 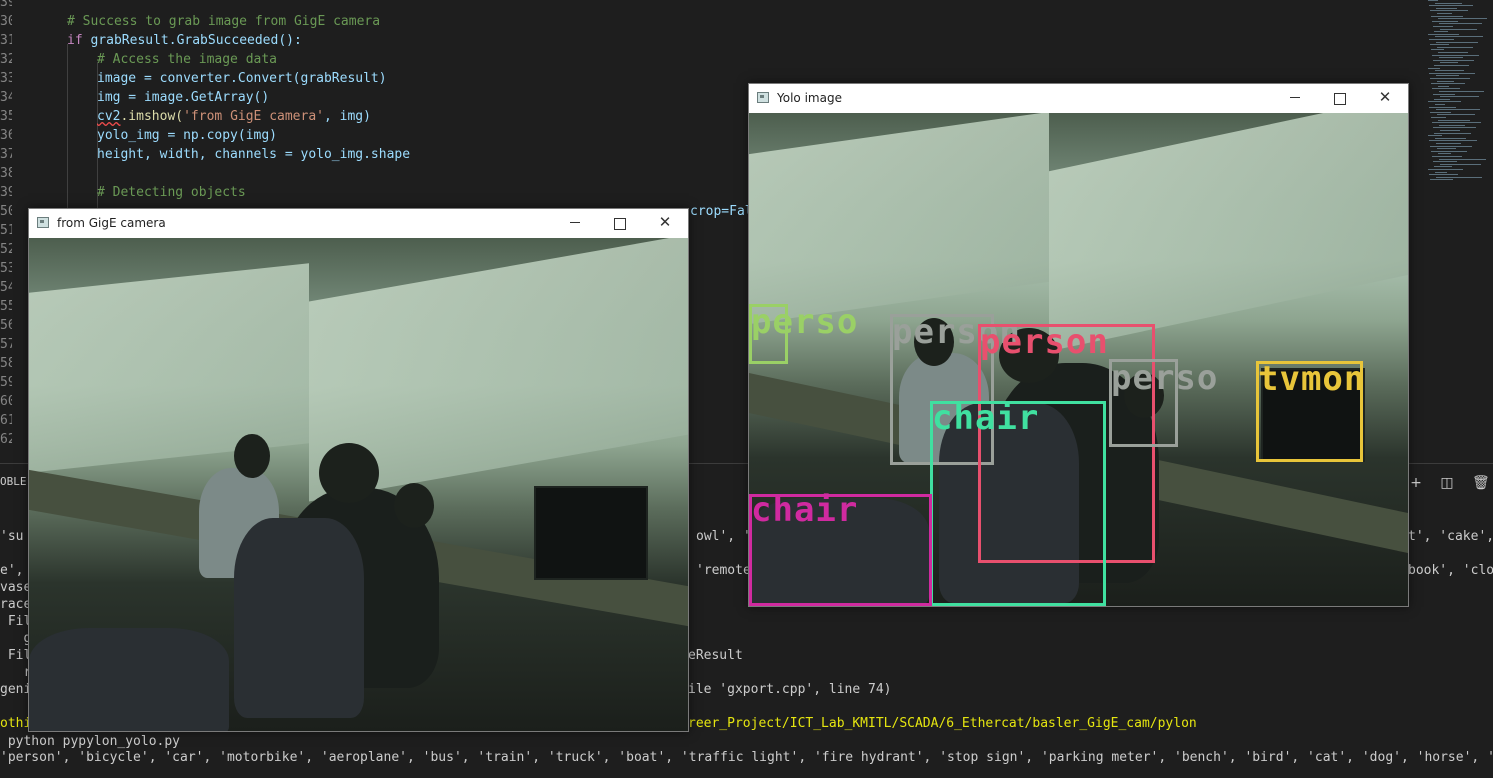 What do you see at coordinates (16, 621) in the screenshot?
I see `terminal-text: Fil` at bounding box center [16, 621].